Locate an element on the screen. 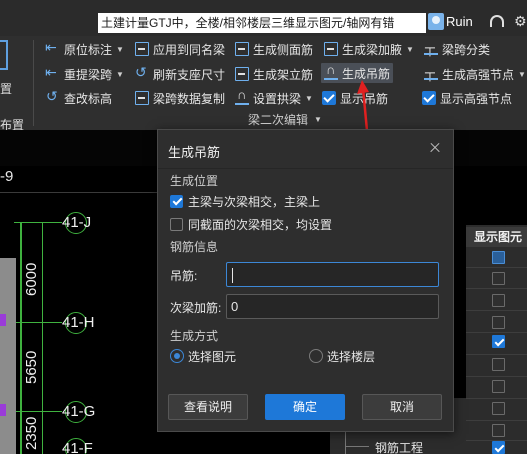 This screenshot has height=454, width=527. hanger-rebar-icon is located at coordinates (331, 71).